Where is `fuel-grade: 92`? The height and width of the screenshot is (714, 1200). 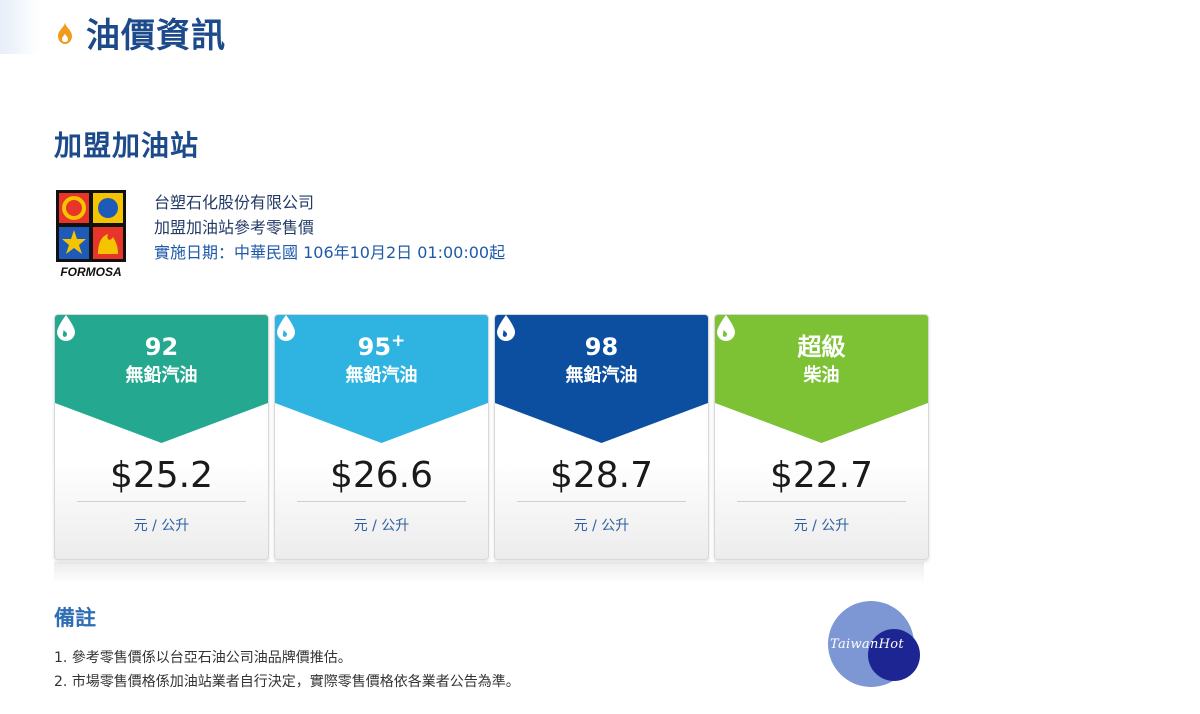 fuel-grade: 92 is located at coordinates (161, 347).